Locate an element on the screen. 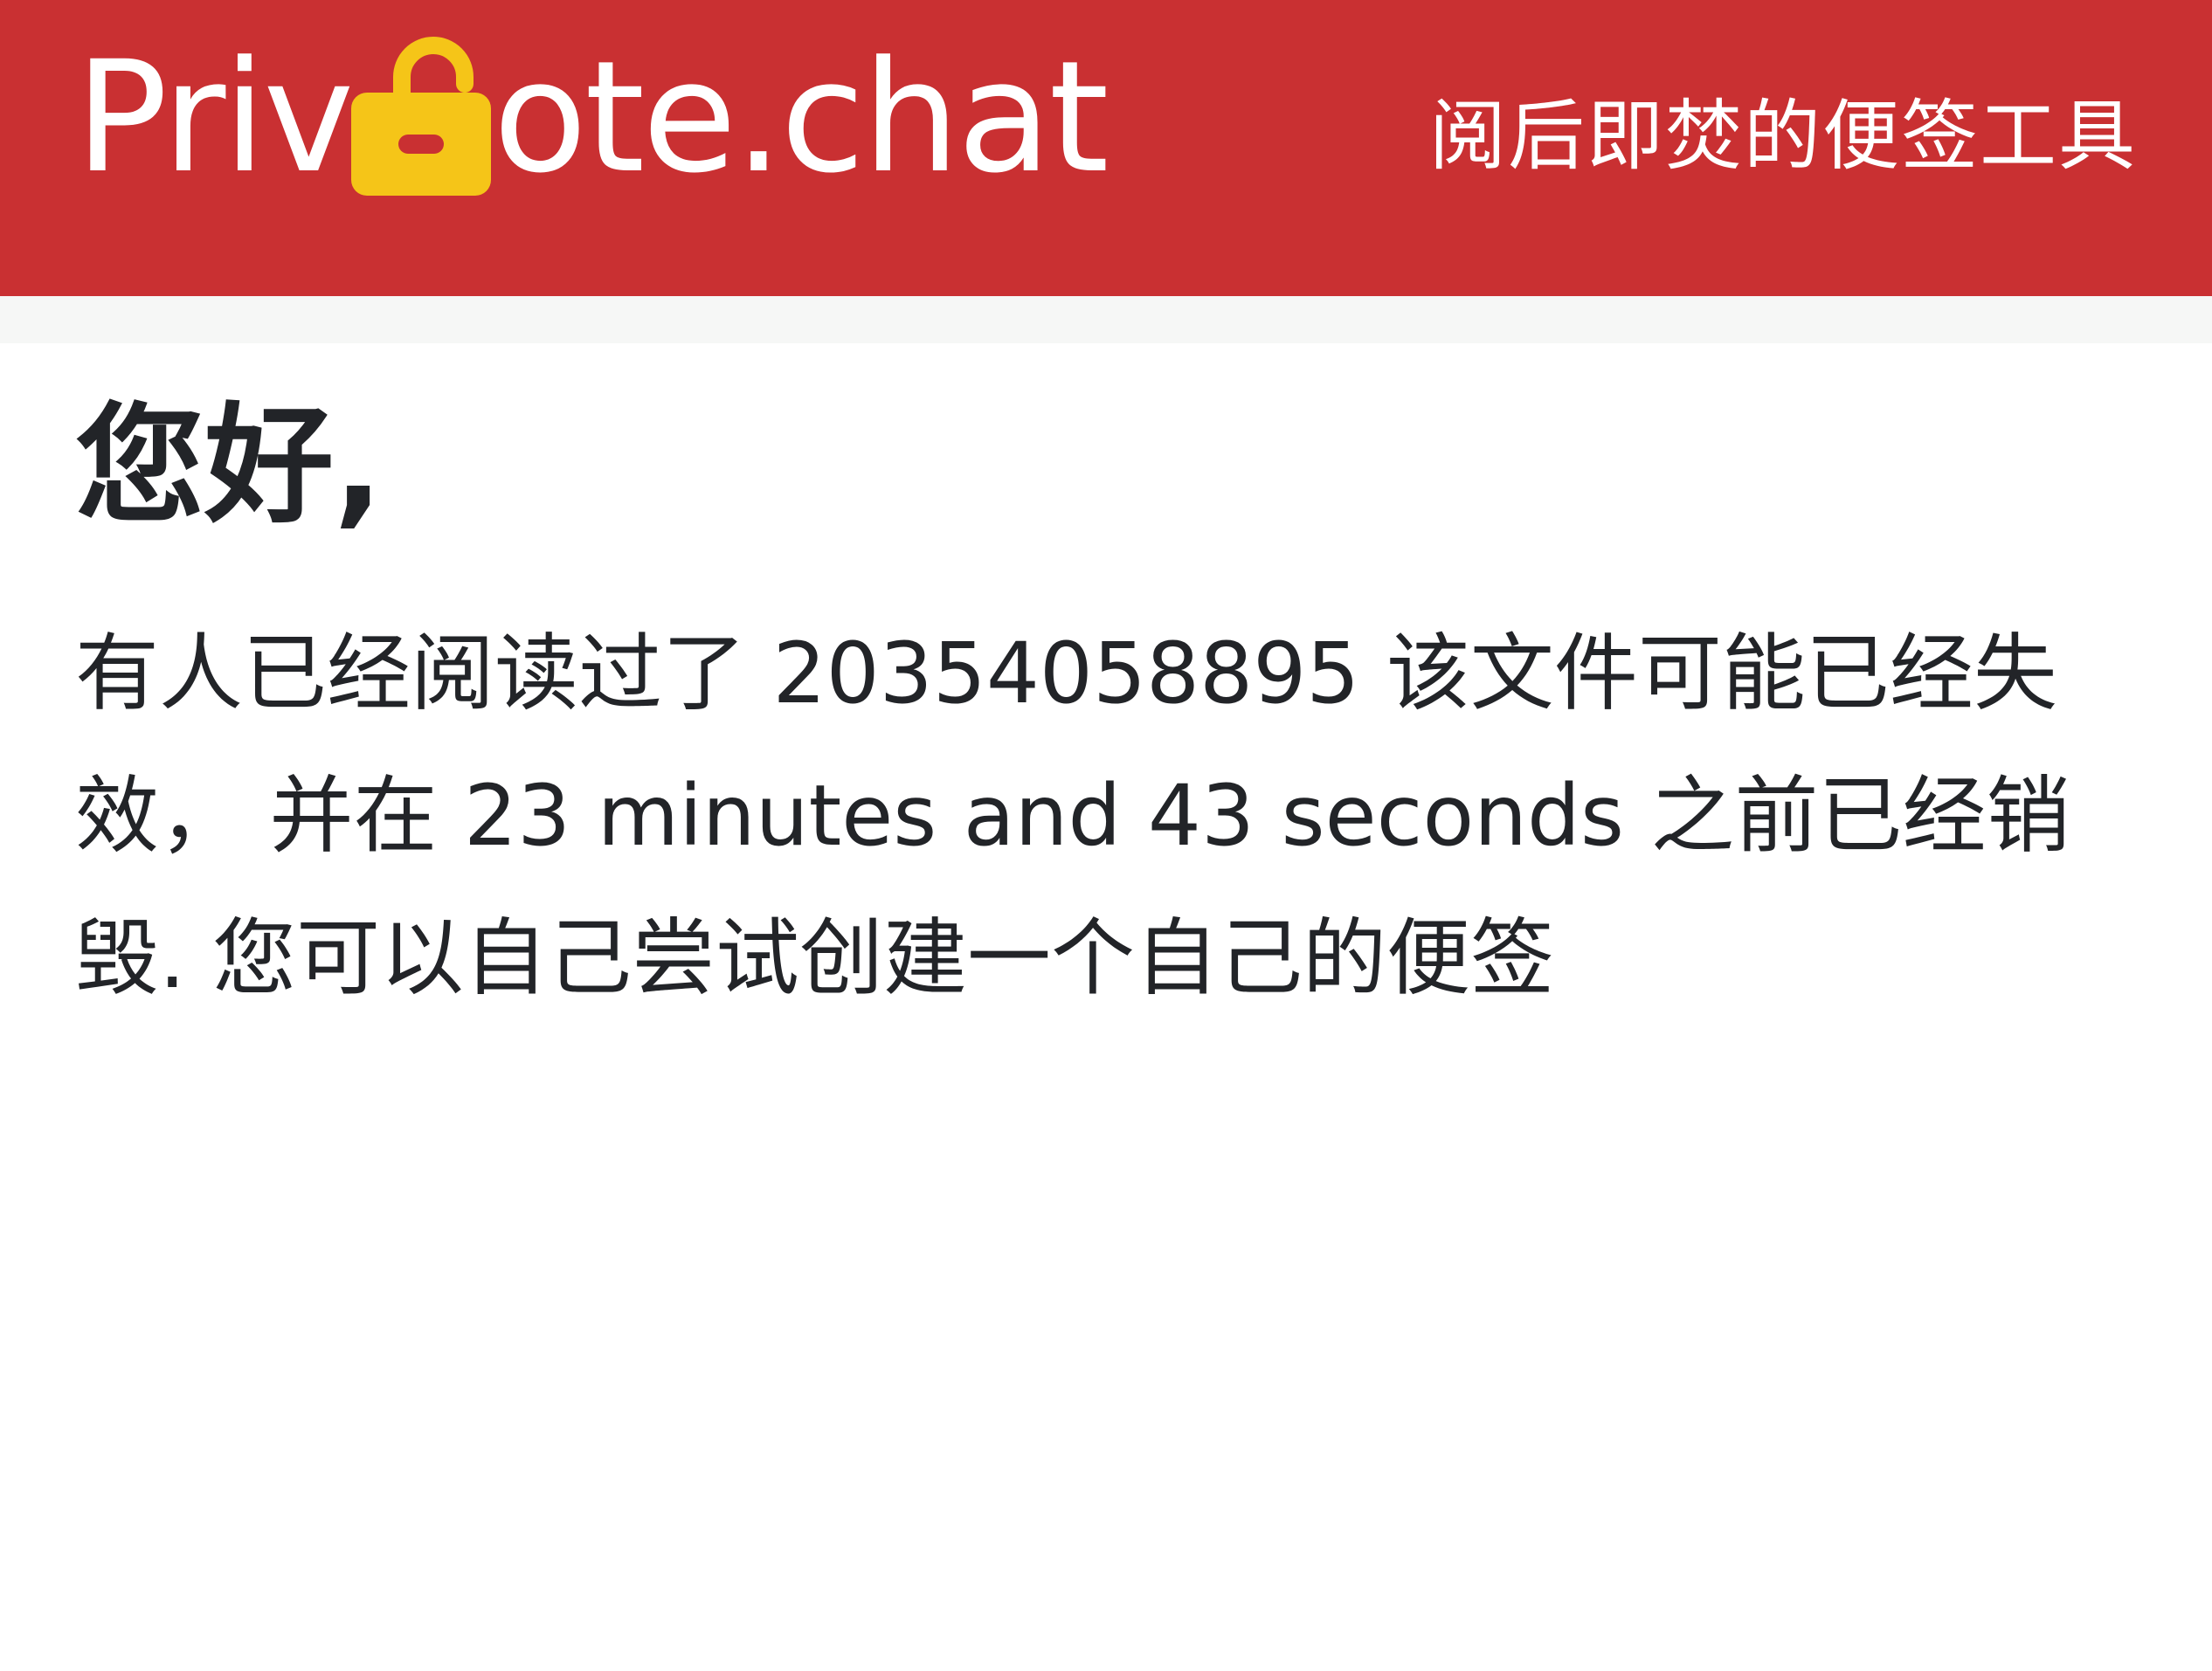 The height and width of the screenshot is (1671, 2212). logo-text-prefix: Priv is located at coordinates (214, 117).